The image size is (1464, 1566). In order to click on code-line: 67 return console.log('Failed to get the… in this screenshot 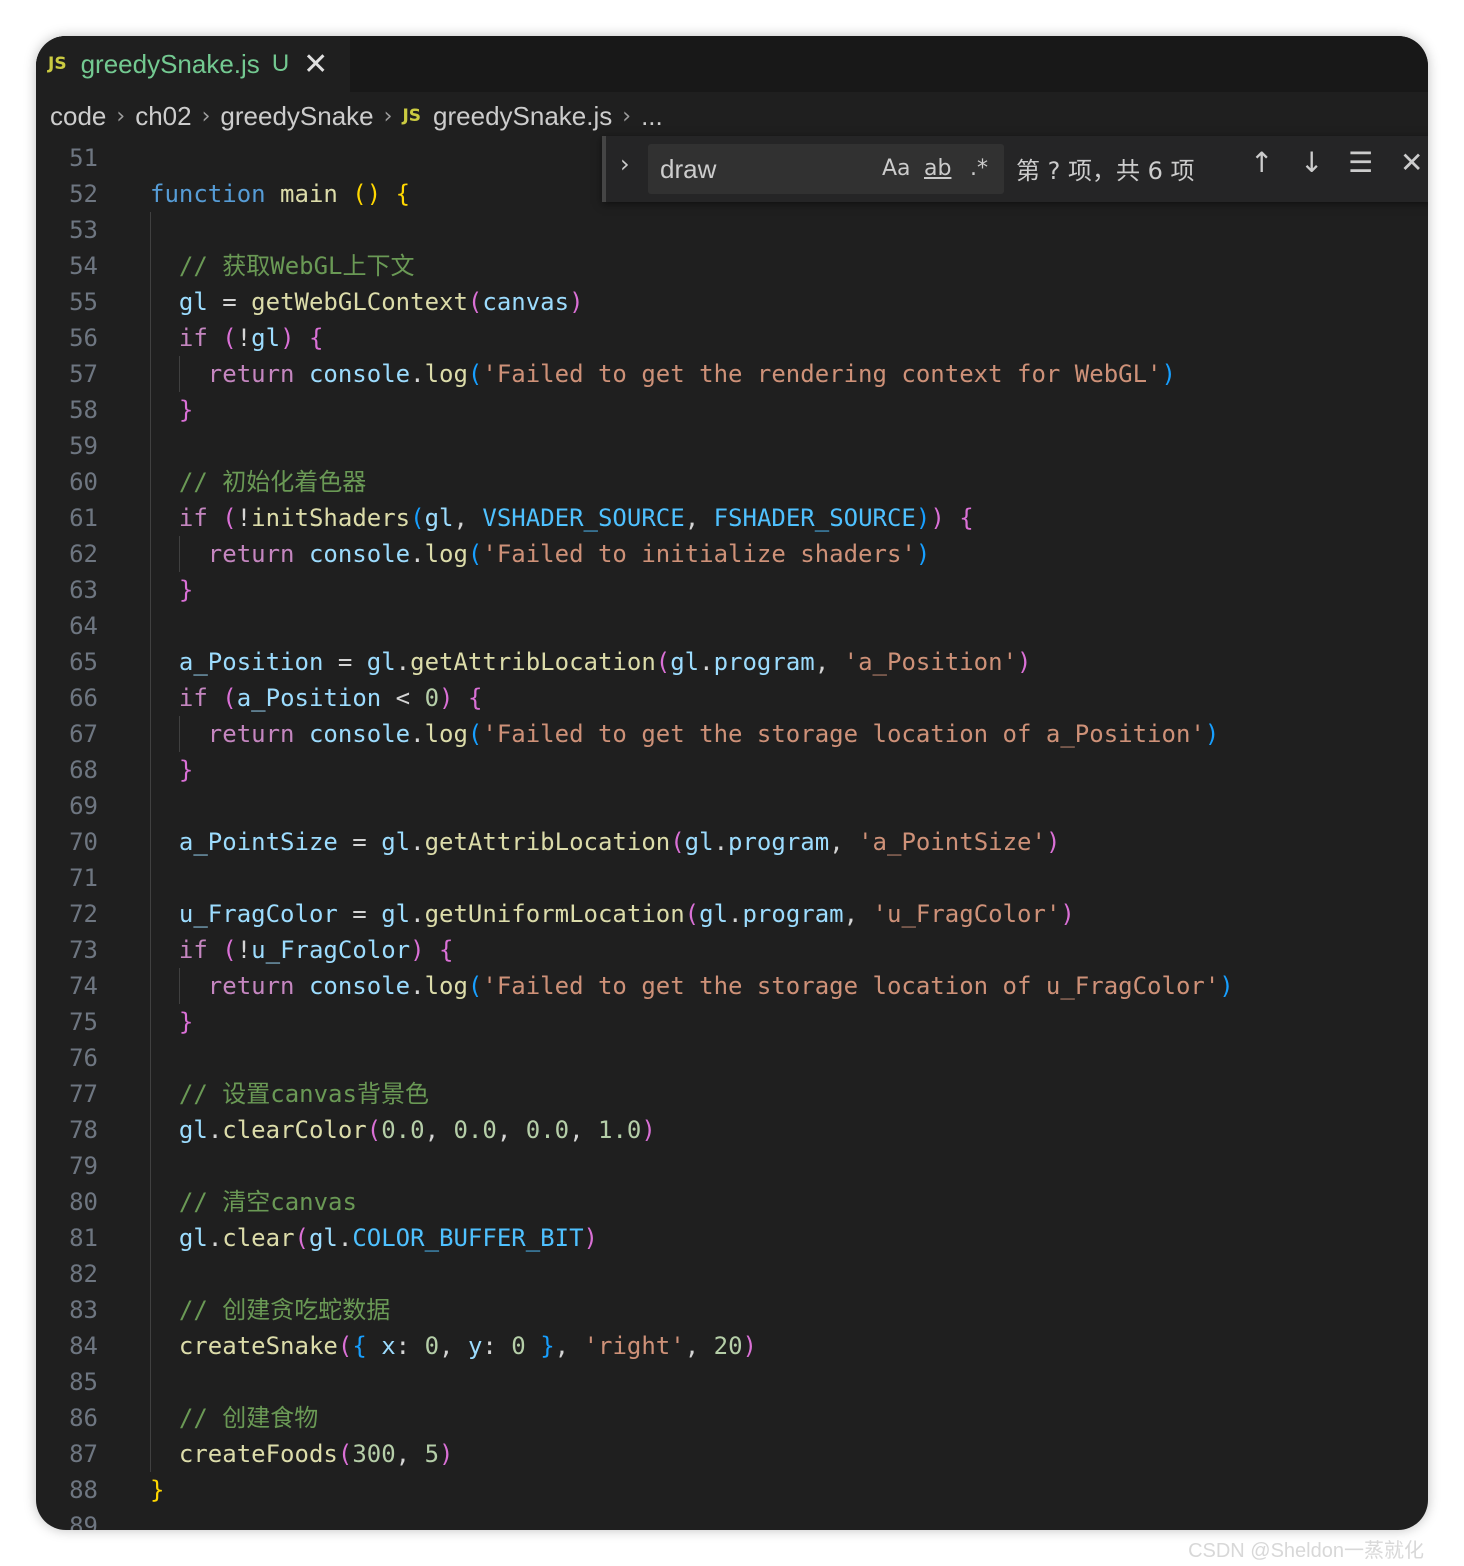, I will do `click(732, 734)`.